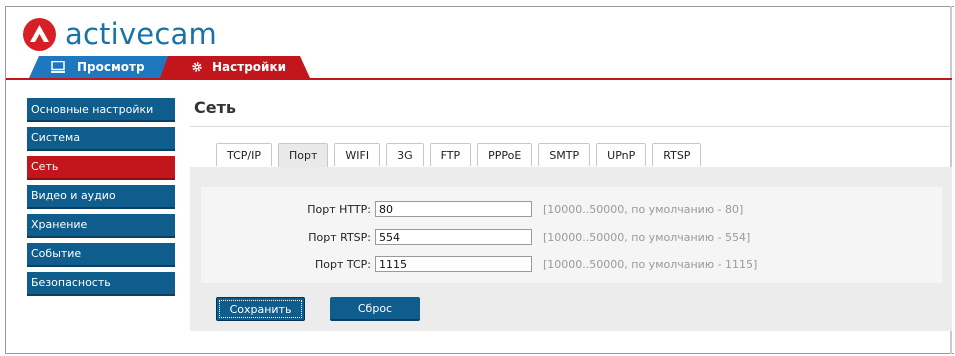 The width and height of the screenshot is (955, 356). Describe the element at coordinates (101, 255) in the screenshot. I see `sidebar-item-event: Событие` at that location.